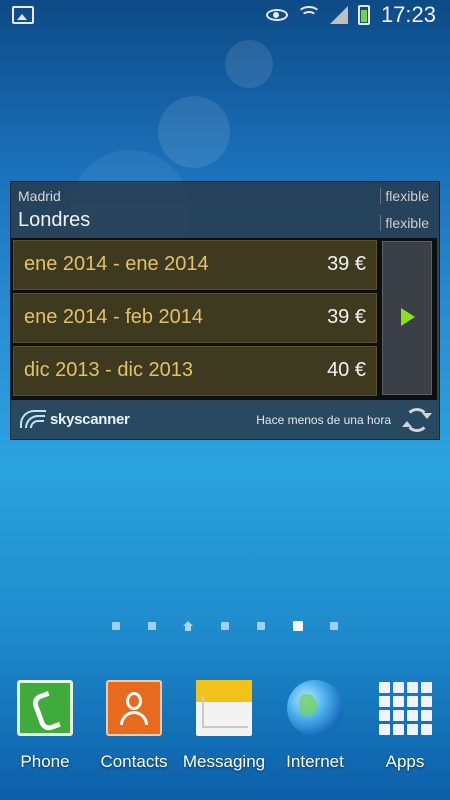 The width and height of the screenshot is (450, 800). Describe the element at coordinates (134, 708) in the screenshot. I see `contacts-icon` at that location.